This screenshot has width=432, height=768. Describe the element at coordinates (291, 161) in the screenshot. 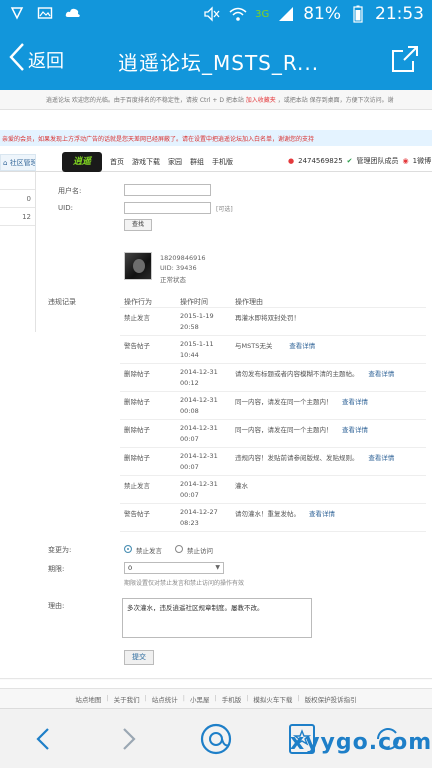

I see `user-avatar-icon: ●` at that location.